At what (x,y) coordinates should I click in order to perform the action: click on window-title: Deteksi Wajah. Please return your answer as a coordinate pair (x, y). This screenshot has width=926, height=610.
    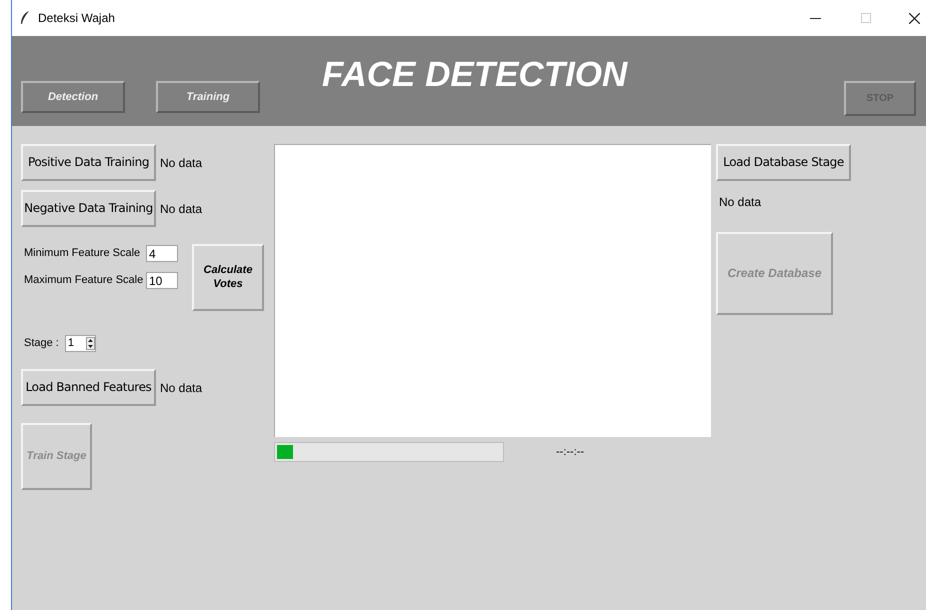
    Looking at the image, I should click on (76, 18).